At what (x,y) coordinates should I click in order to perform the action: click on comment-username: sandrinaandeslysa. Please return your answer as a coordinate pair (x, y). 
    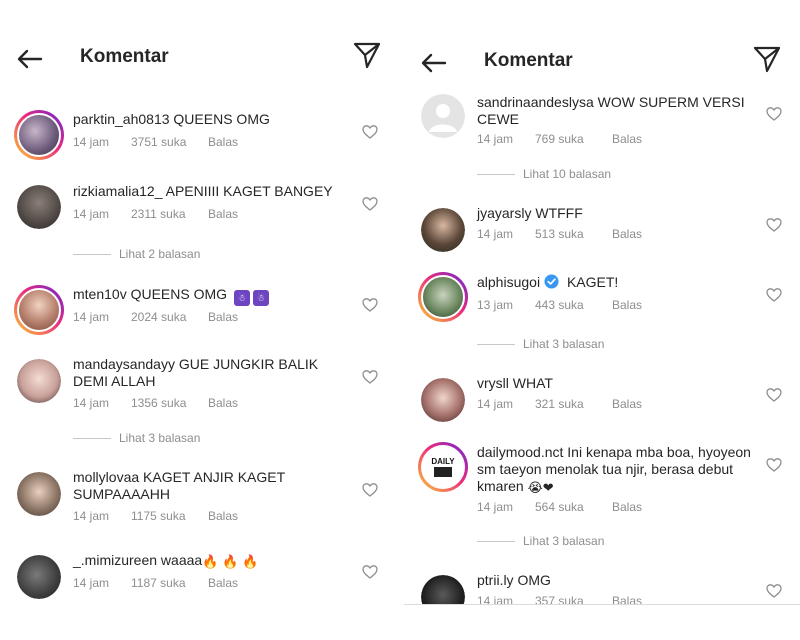
    Looking at the image, I should click on (535, 102).